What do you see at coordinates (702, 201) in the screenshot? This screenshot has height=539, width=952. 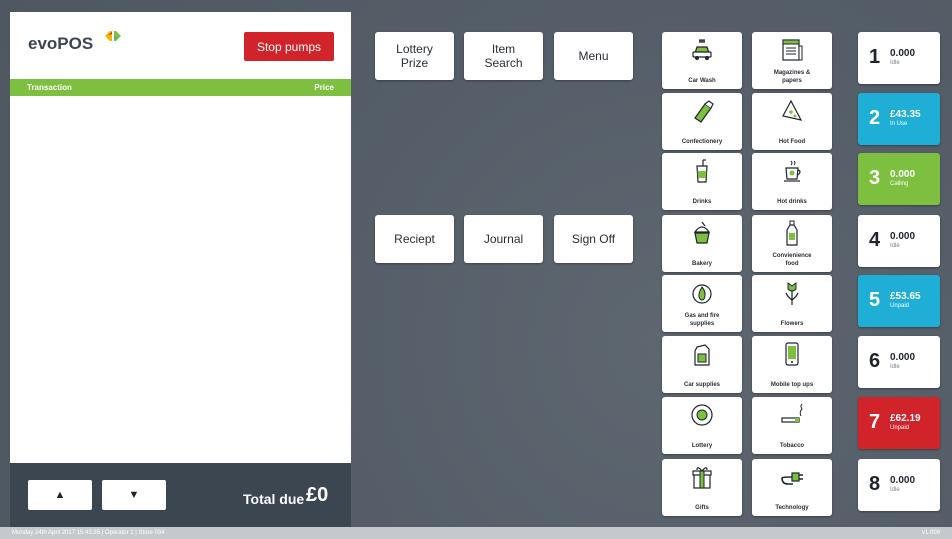 I see `category-label: Drinks` at bounding box center [702, 201].